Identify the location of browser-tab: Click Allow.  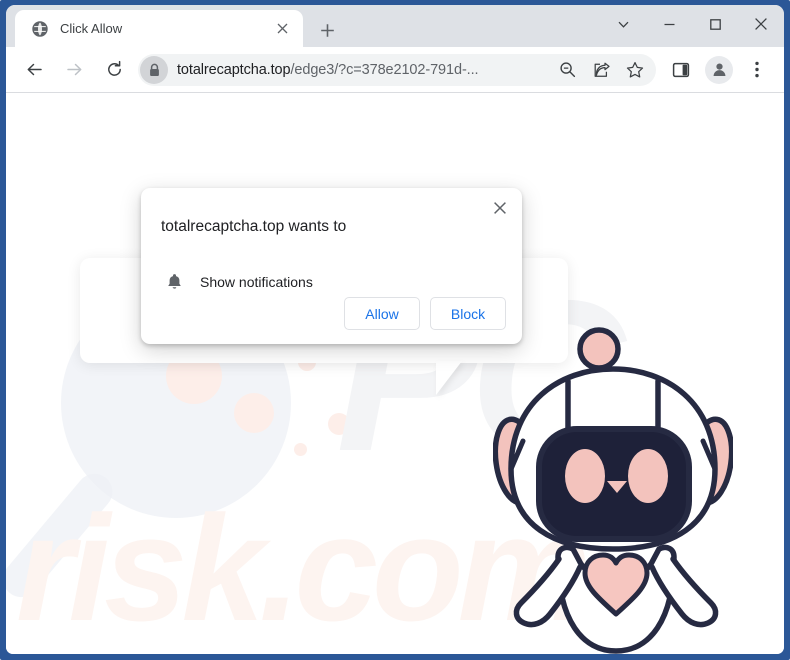
(159, 28).